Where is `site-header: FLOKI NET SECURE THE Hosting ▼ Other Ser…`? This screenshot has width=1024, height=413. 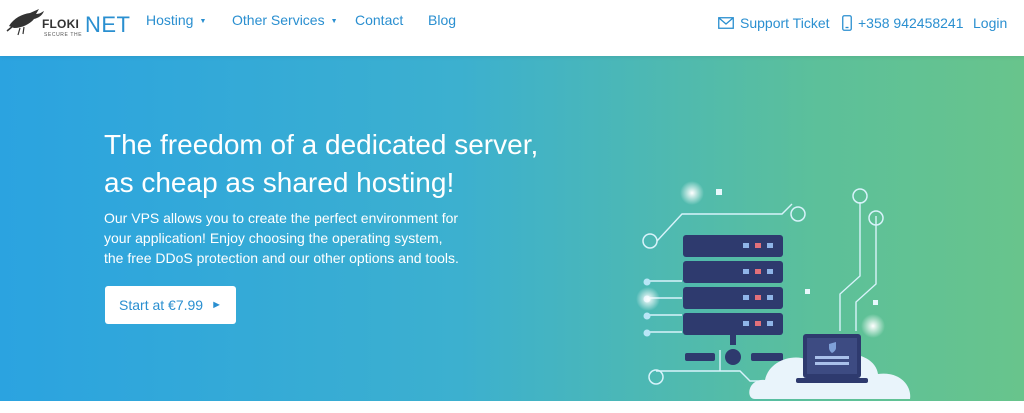
site-header: FLOKI NET SECURE THE Hosting ▼ Other Ser… is located at coordinates (512, 28).